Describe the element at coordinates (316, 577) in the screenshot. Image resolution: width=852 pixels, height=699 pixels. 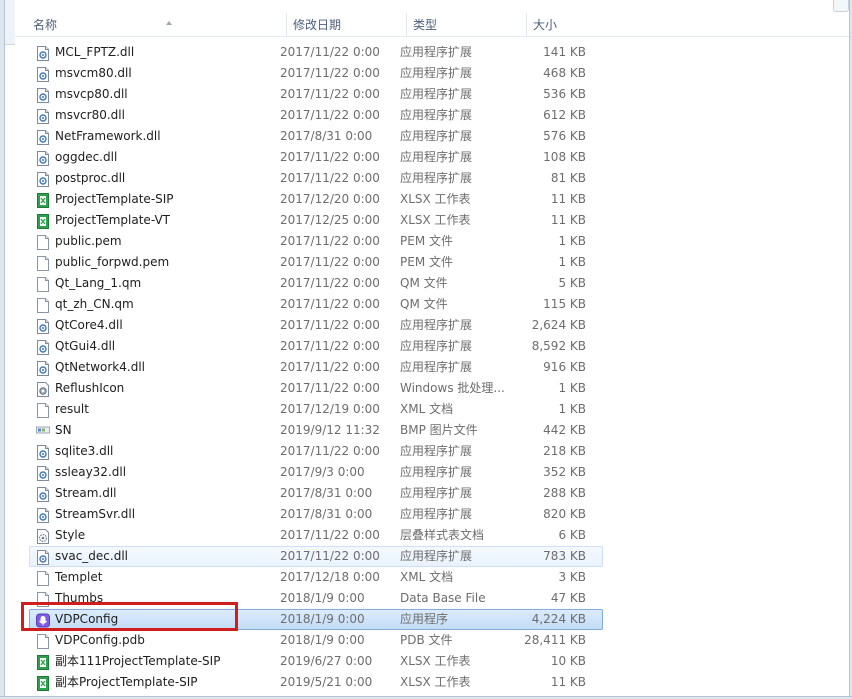
I see `file-row-templet: Templet 2017/12/18 0:00 XML 文档 3 KB` at that location.